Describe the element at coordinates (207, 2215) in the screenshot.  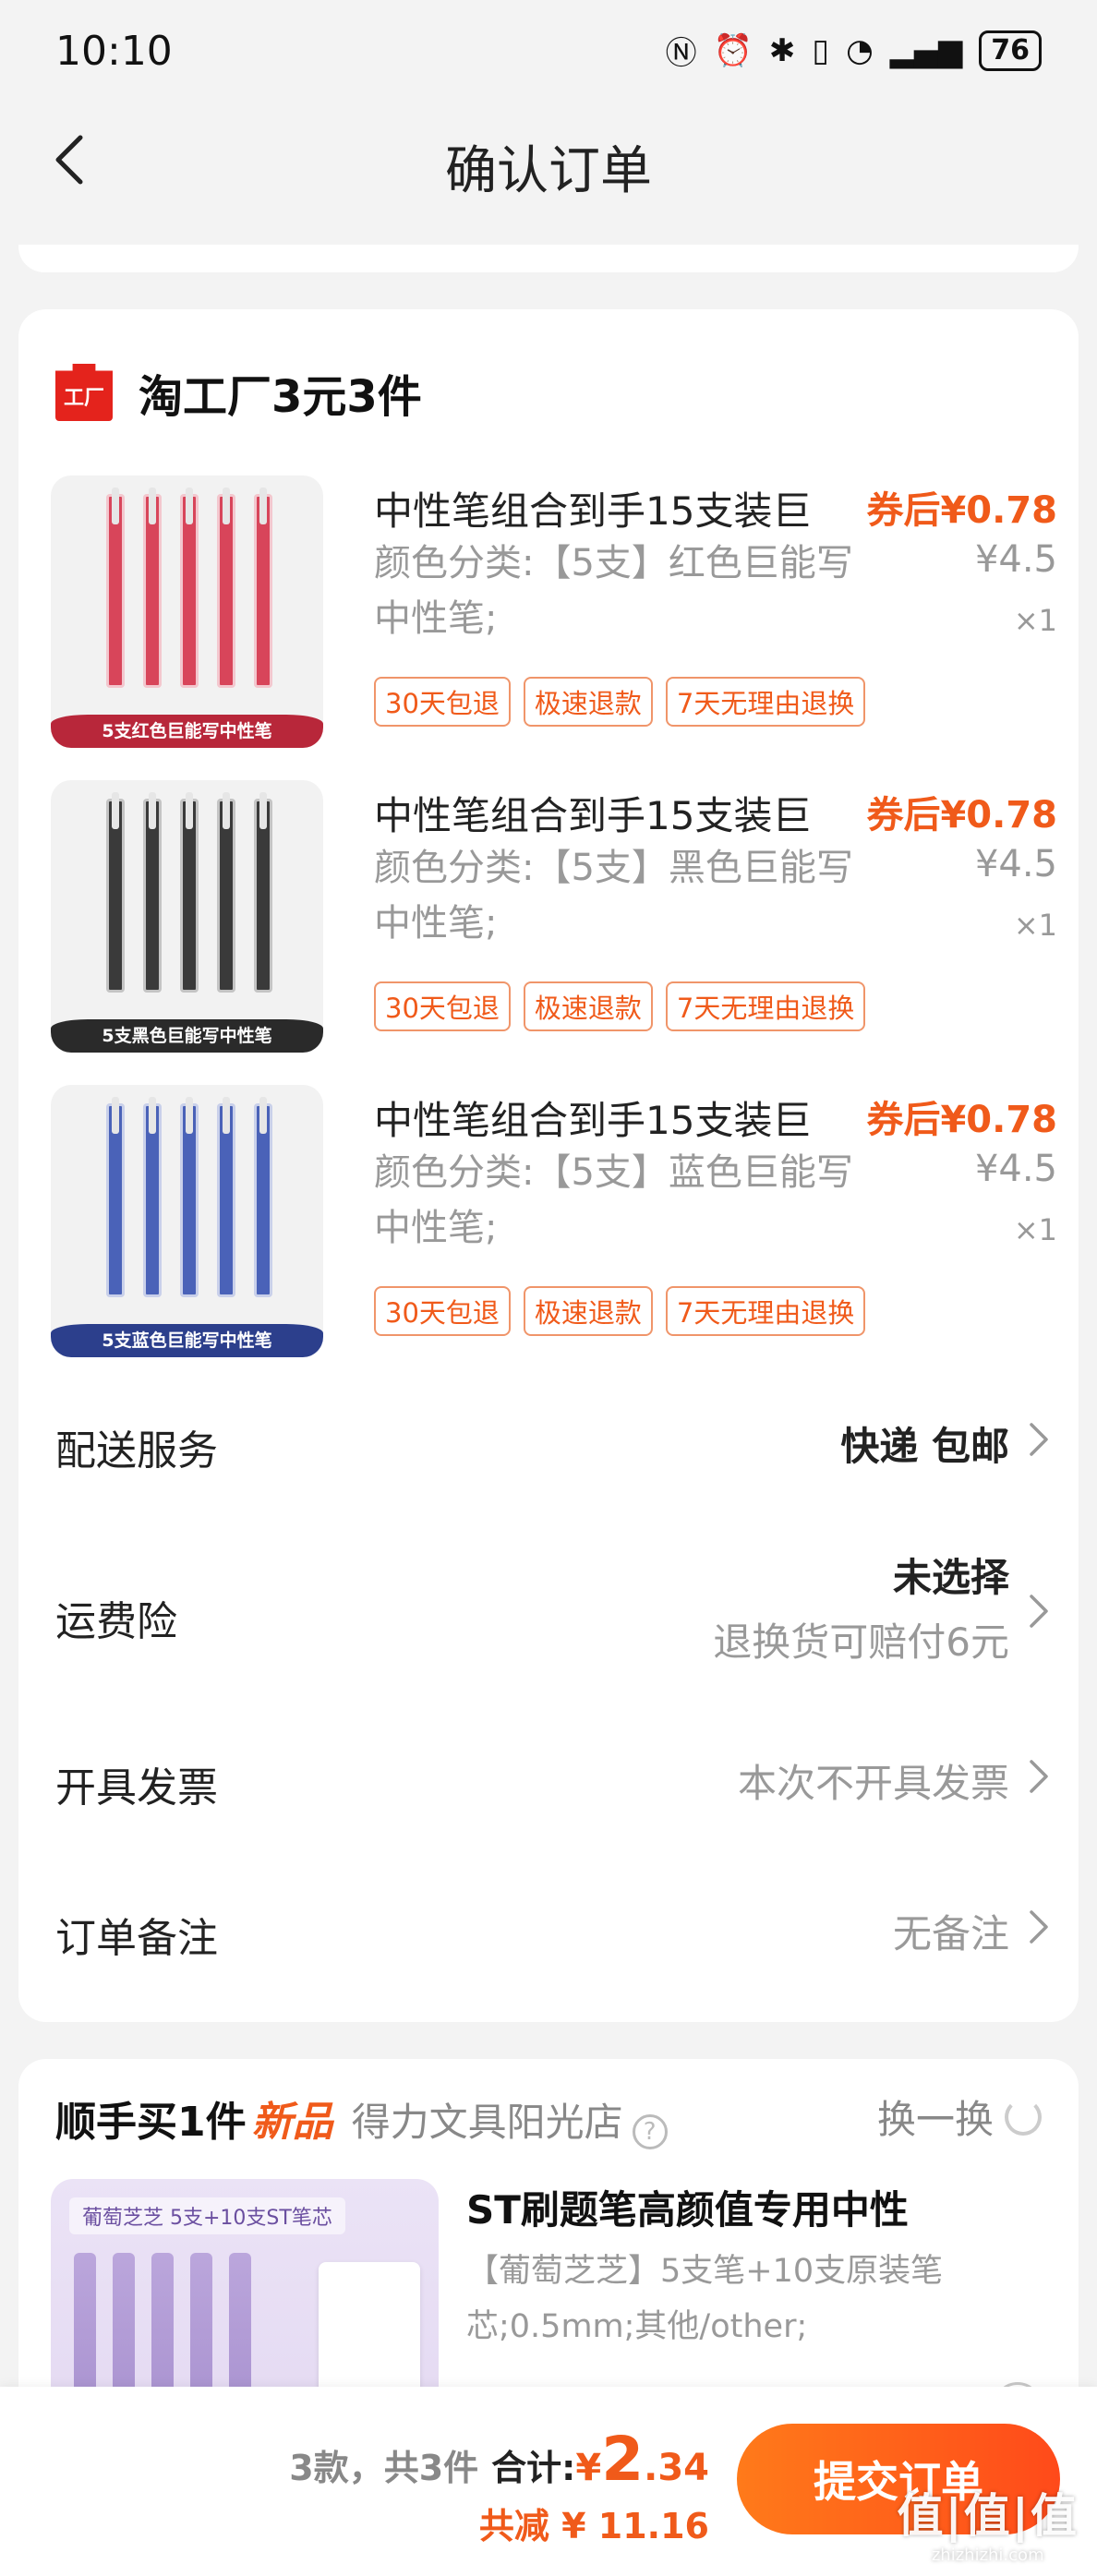
I see `pack-label: 葡萄芝芝 5支+10支ST笔芯` at that location.